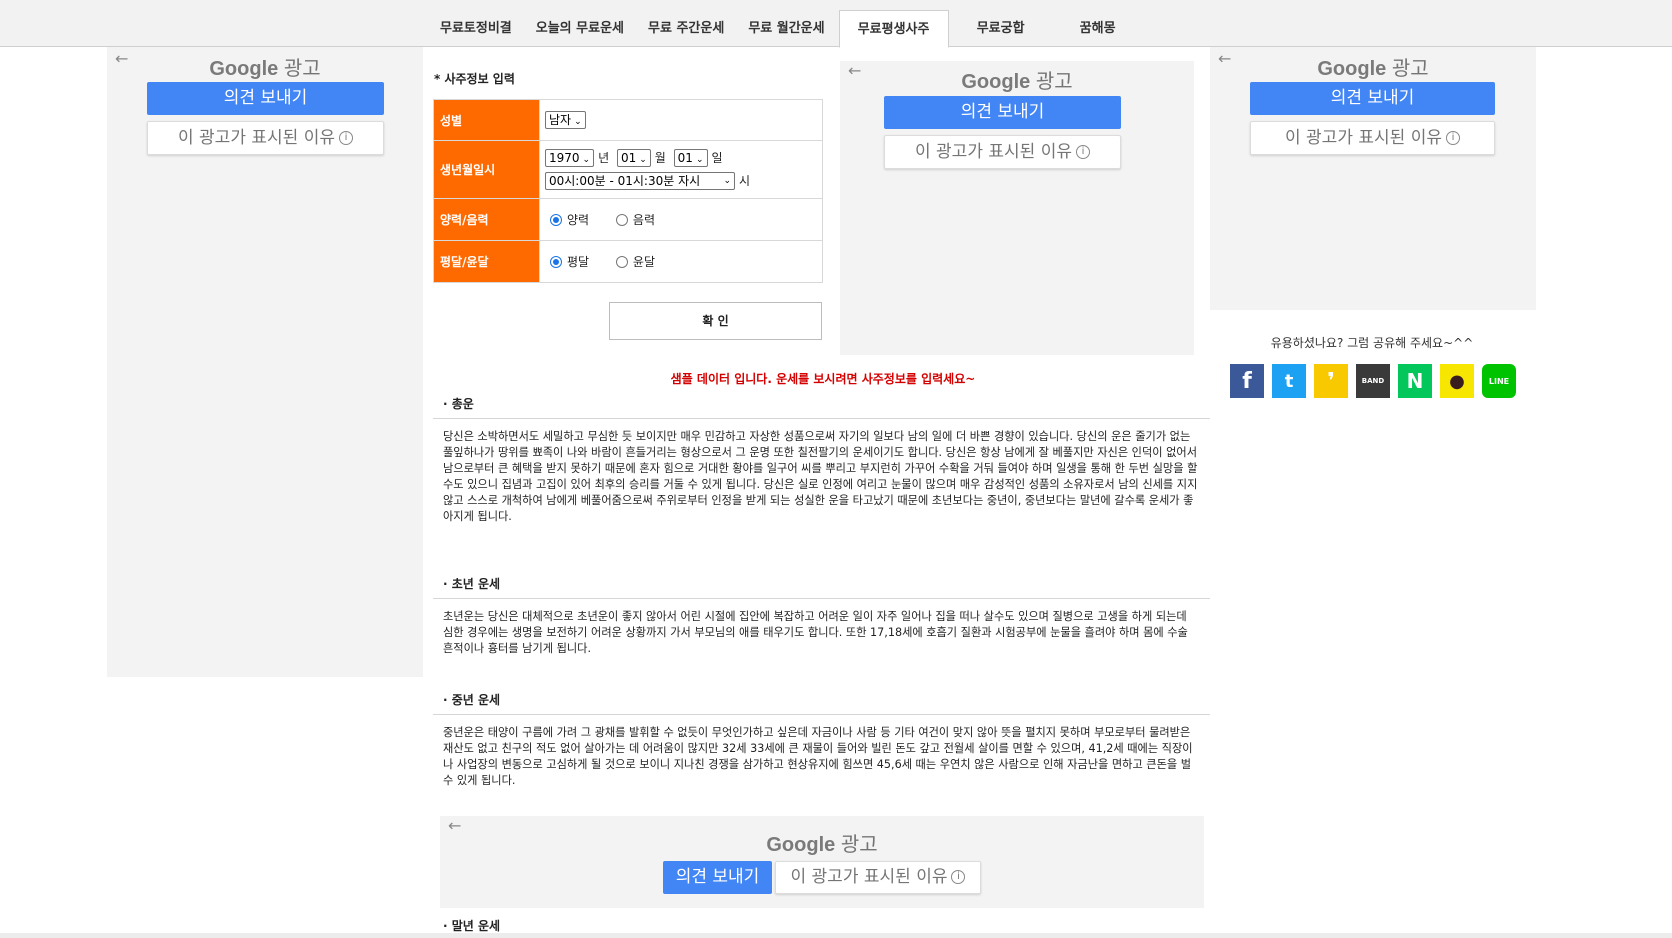  What do you see at coordinates (681, 219) in the screenshot?
I see `calendar-cell: 양력 음력` at bounding box center [681, 219].